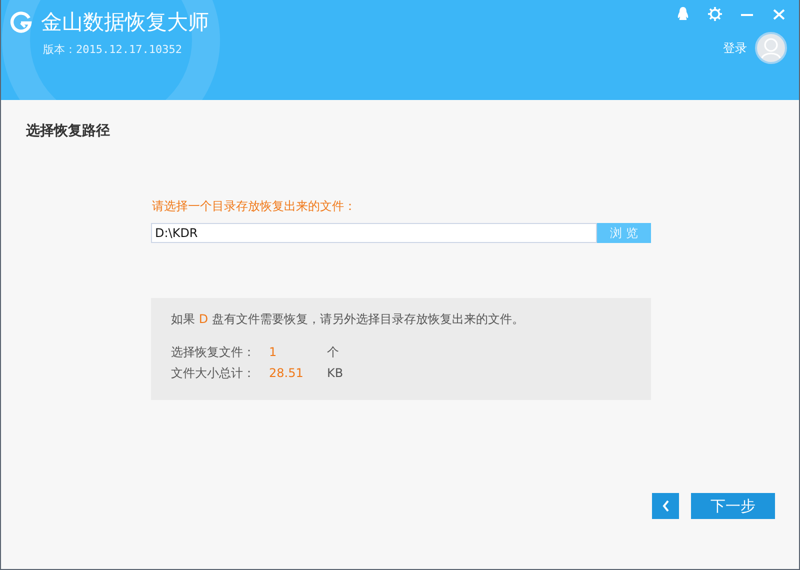 The height and width of the screenshot is (570, 800). Describe the element at coordinates (213, 373) in the screenshot. I see `stat-label: 文件大小总计：` at that location.